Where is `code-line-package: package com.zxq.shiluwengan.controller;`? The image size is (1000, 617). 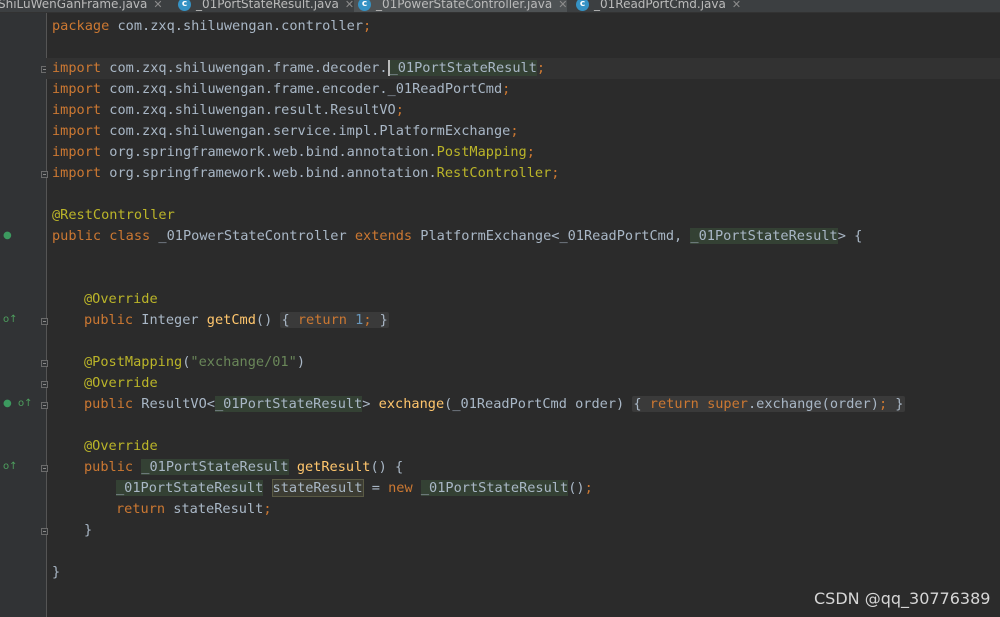 code-line-package: package com.zxq.shiluwengan.controller; is located at coordinates (212, 26).